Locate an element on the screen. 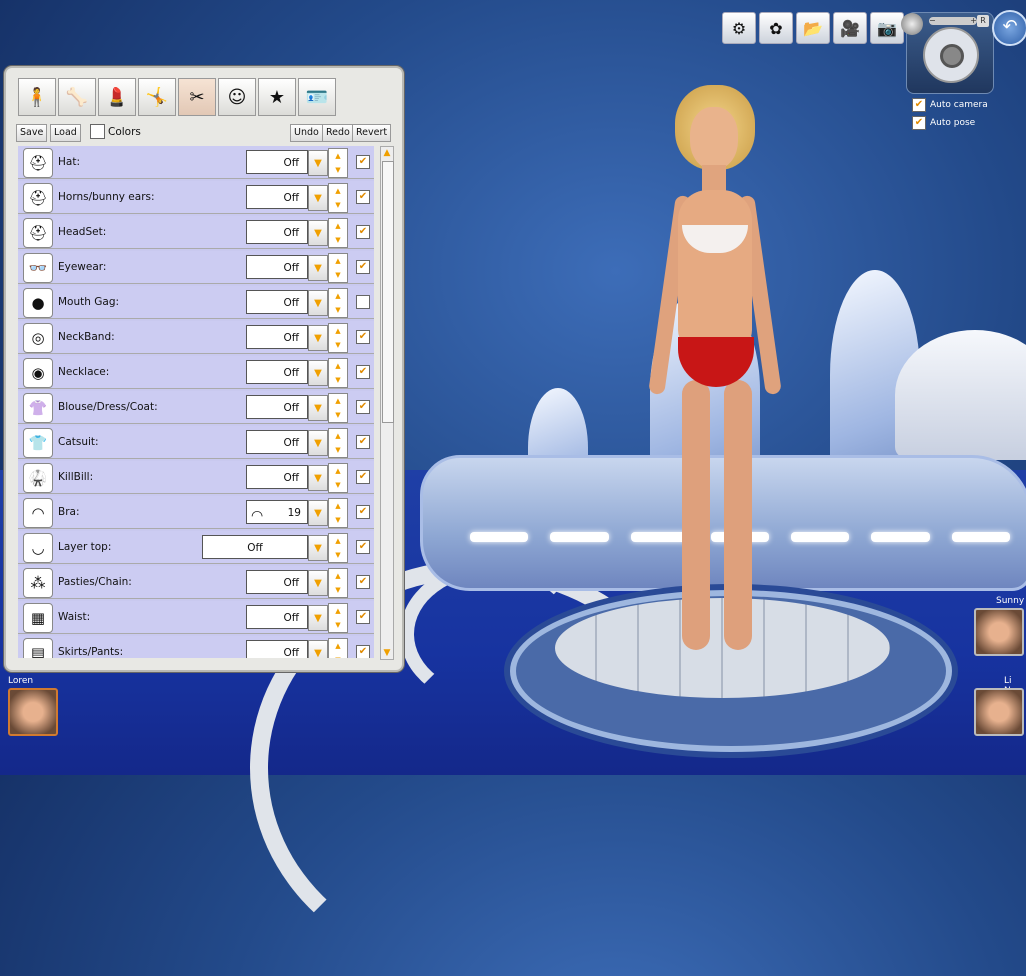 This screenshot has height=976, width=1026. navigator-knob is located at coordinates (912, 24).